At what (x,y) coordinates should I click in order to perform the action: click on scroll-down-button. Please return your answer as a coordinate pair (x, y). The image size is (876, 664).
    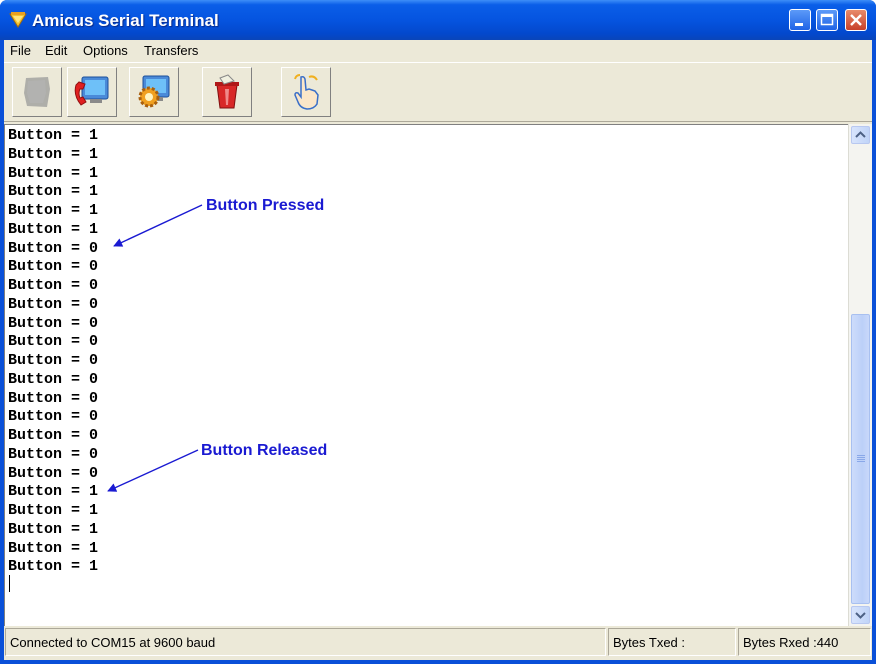
    Looking at the image, I should click on (860, 615).